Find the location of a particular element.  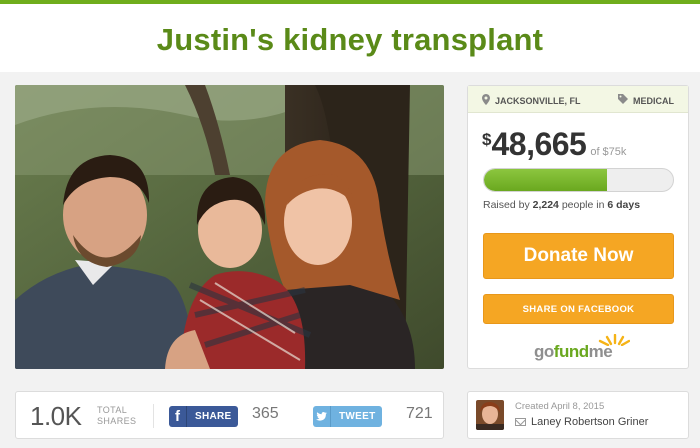

mail-icon is located at coordinates (520, 422).